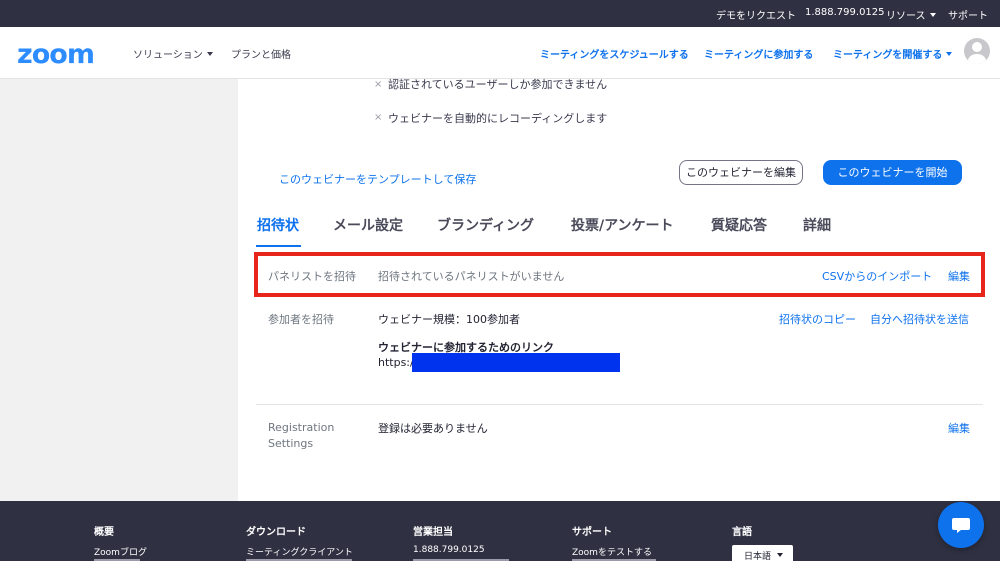  I want to click on panelists-status: 招待されているパネリストがいません, so click(471, 276).